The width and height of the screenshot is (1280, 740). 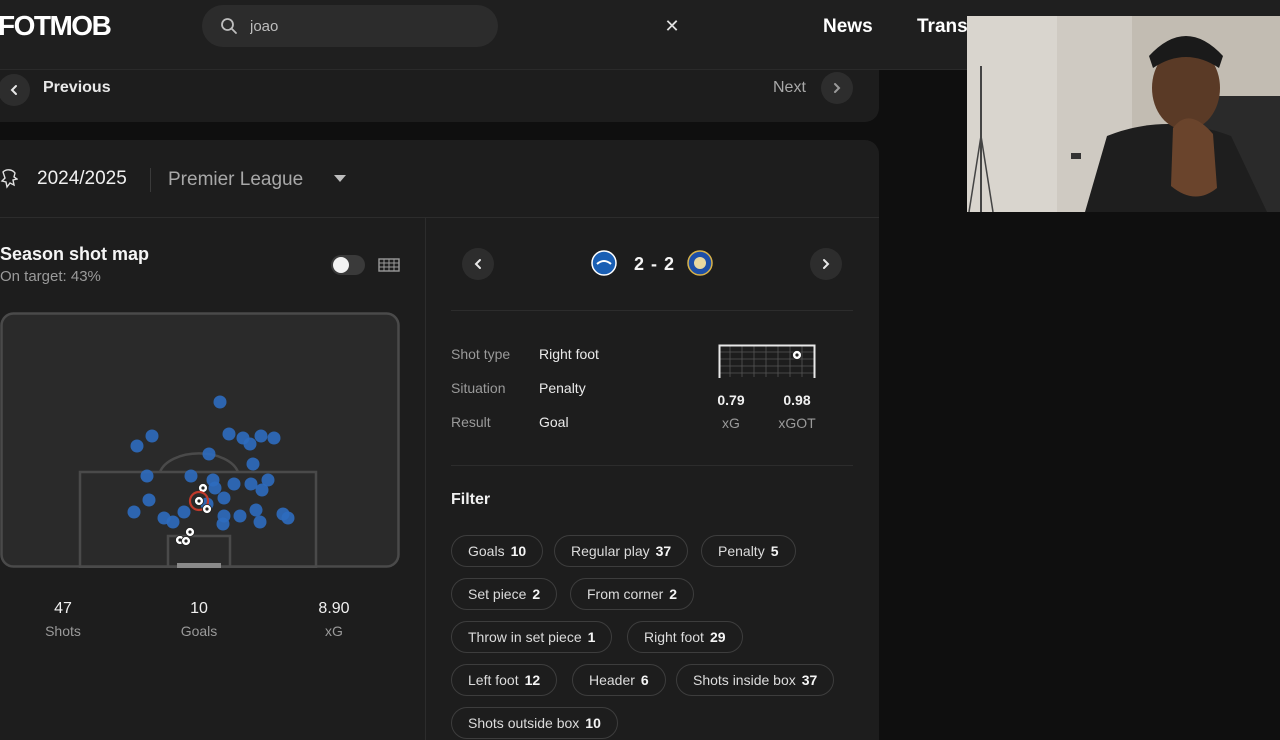 What do you see at coordinates (744, 680) in the screenshot?
I see `chip-label: Shots inside box` at bounding box center [744, 680].